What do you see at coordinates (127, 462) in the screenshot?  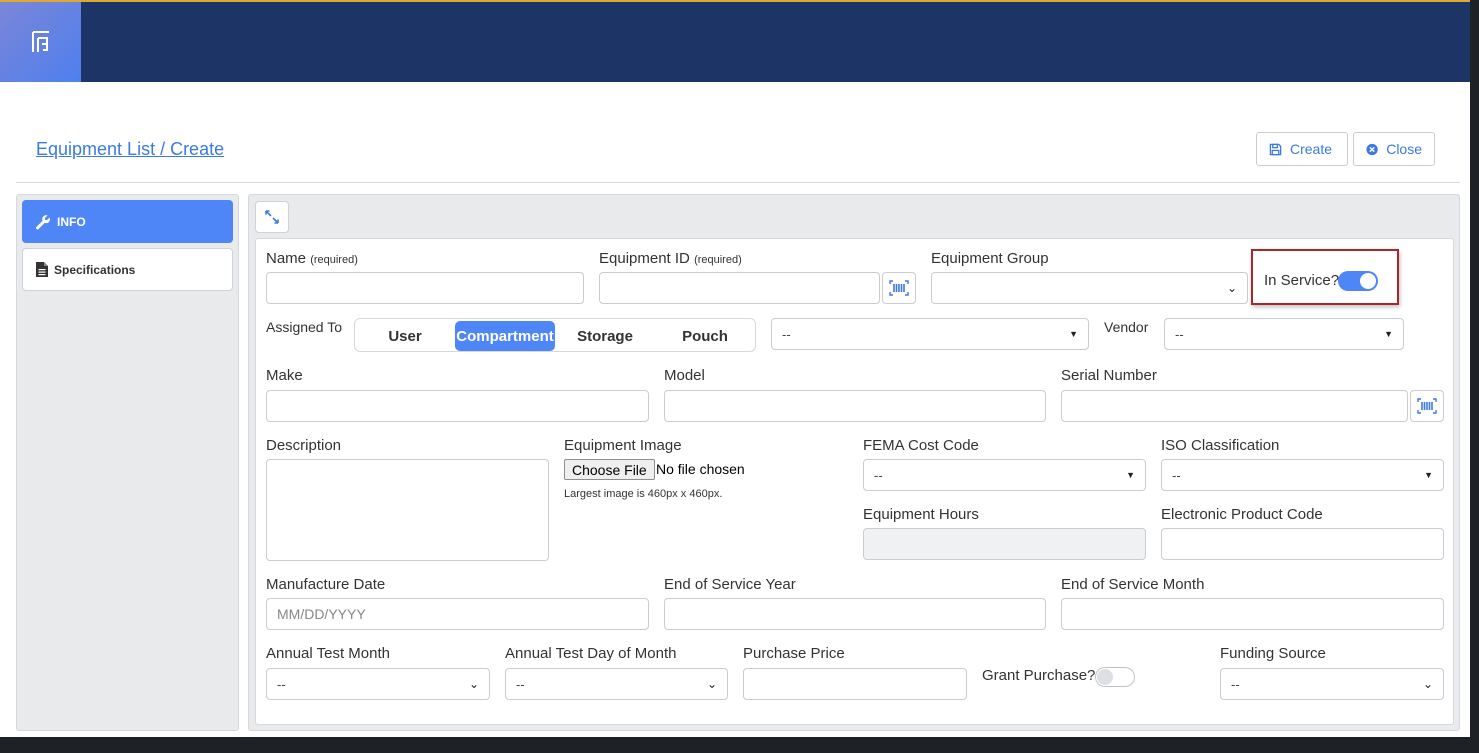 I see `sidebar: INFO Specifications` at bounding box center [127, 462].